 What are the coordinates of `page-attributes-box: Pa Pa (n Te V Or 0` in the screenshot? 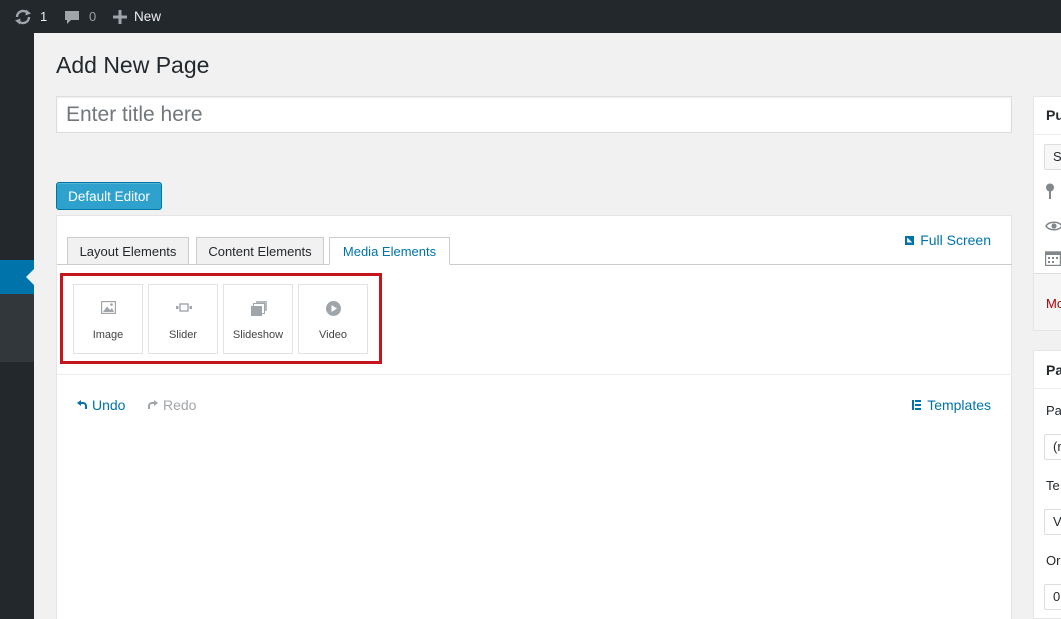 It's located at (1047, 484).